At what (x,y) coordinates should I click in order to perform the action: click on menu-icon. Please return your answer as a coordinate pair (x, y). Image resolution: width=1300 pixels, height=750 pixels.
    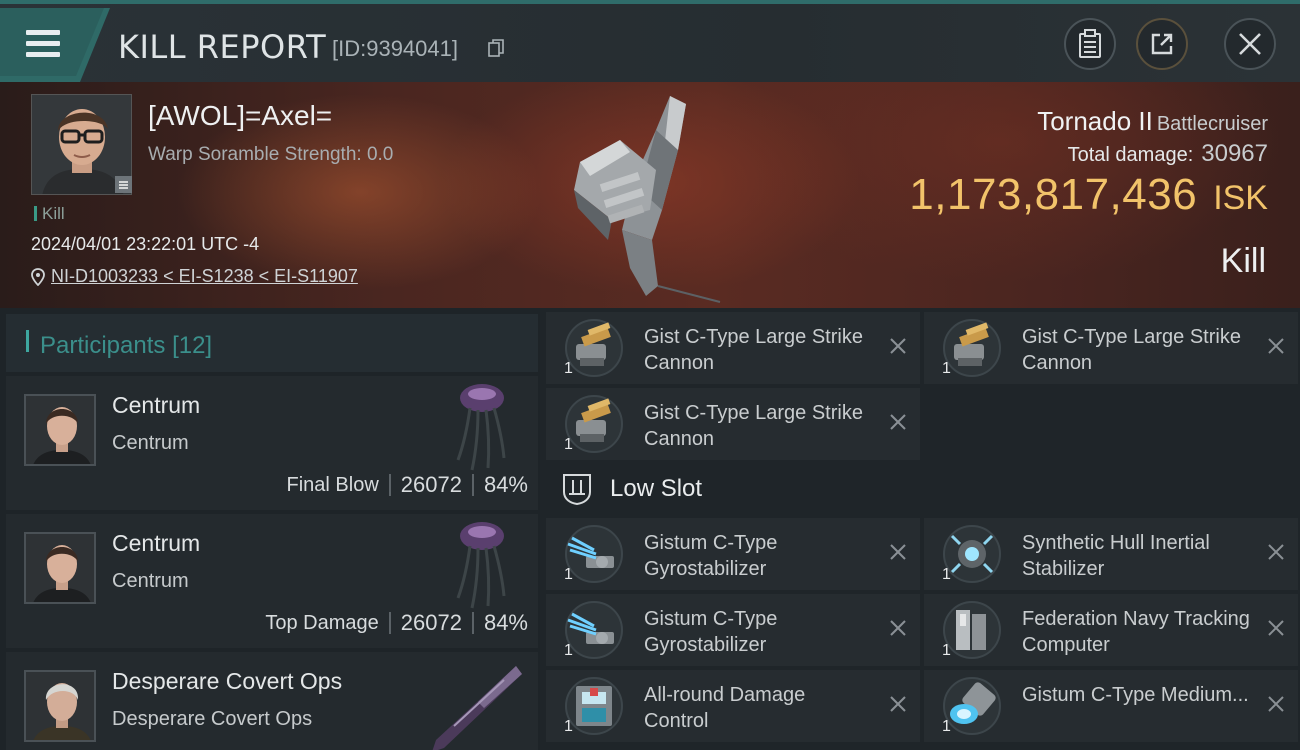
    Looking at the image, I should click on (22, 43).